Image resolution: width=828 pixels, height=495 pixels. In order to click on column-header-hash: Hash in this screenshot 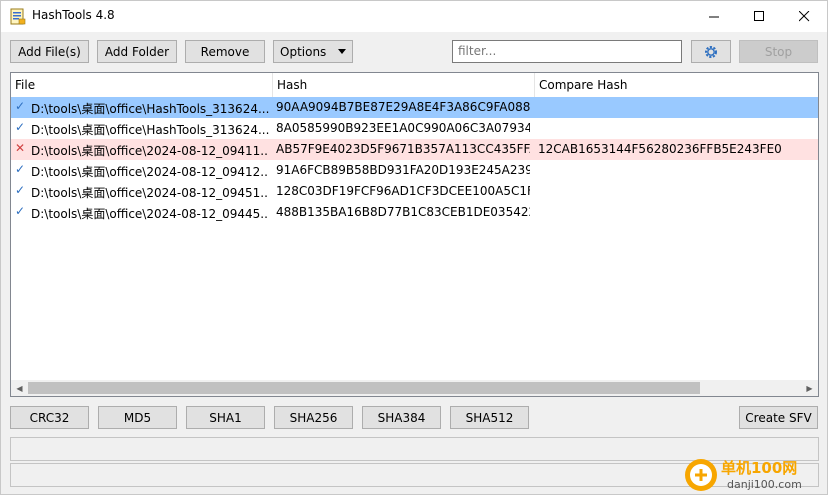, I will do `click(404, 85)`.